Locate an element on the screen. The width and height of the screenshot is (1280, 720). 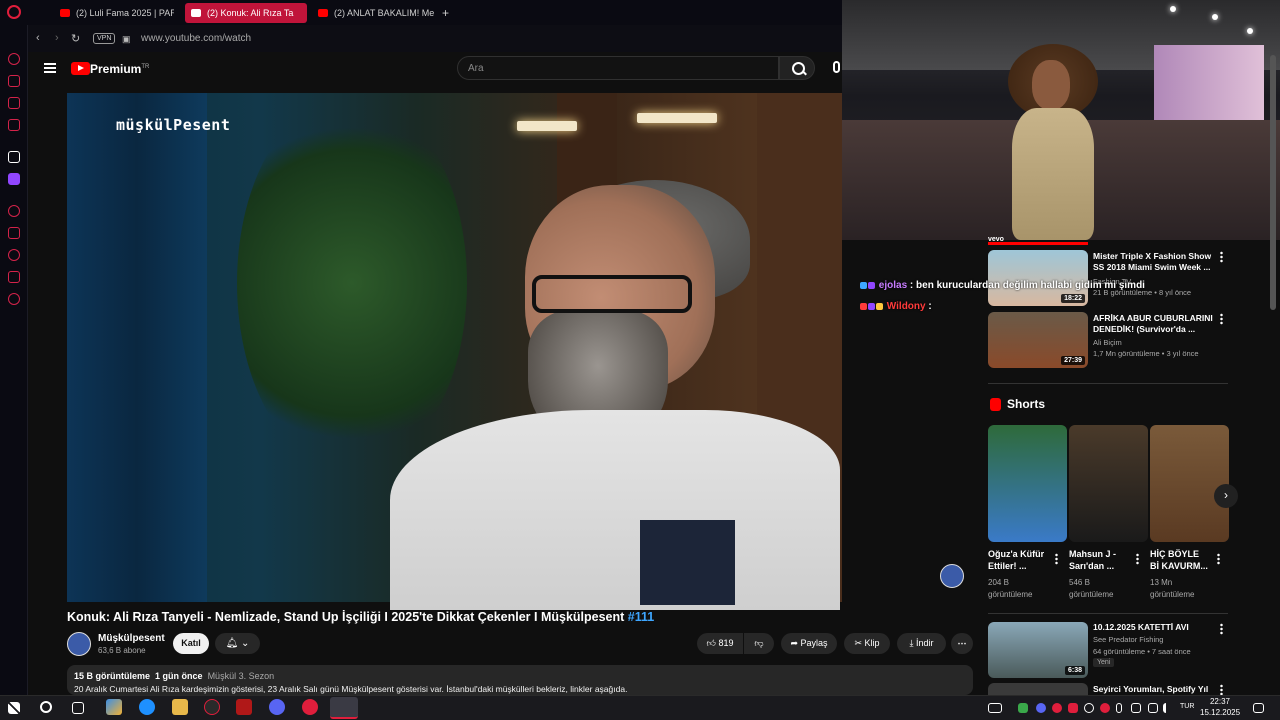
page-scrollbar is located at coordinates (1273, 182).